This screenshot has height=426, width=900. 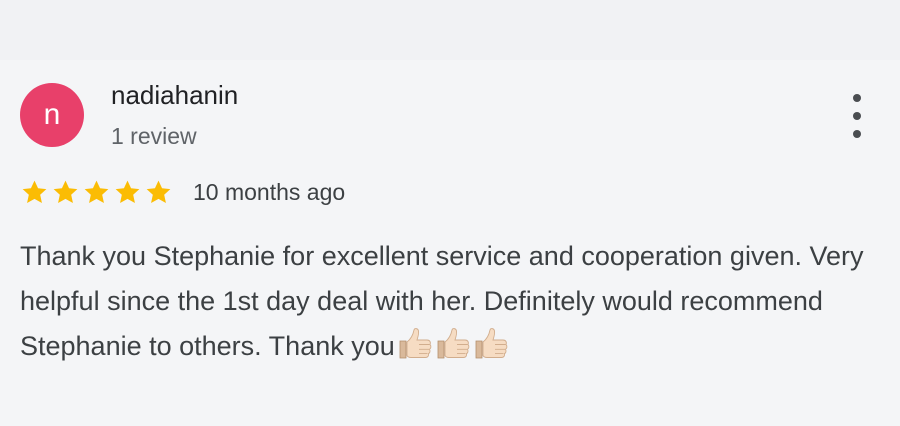 What do you see at coordinates (269, 191) in the screenshot?
I see `review-time: 10 months ago` at bounding box center [269, 191].